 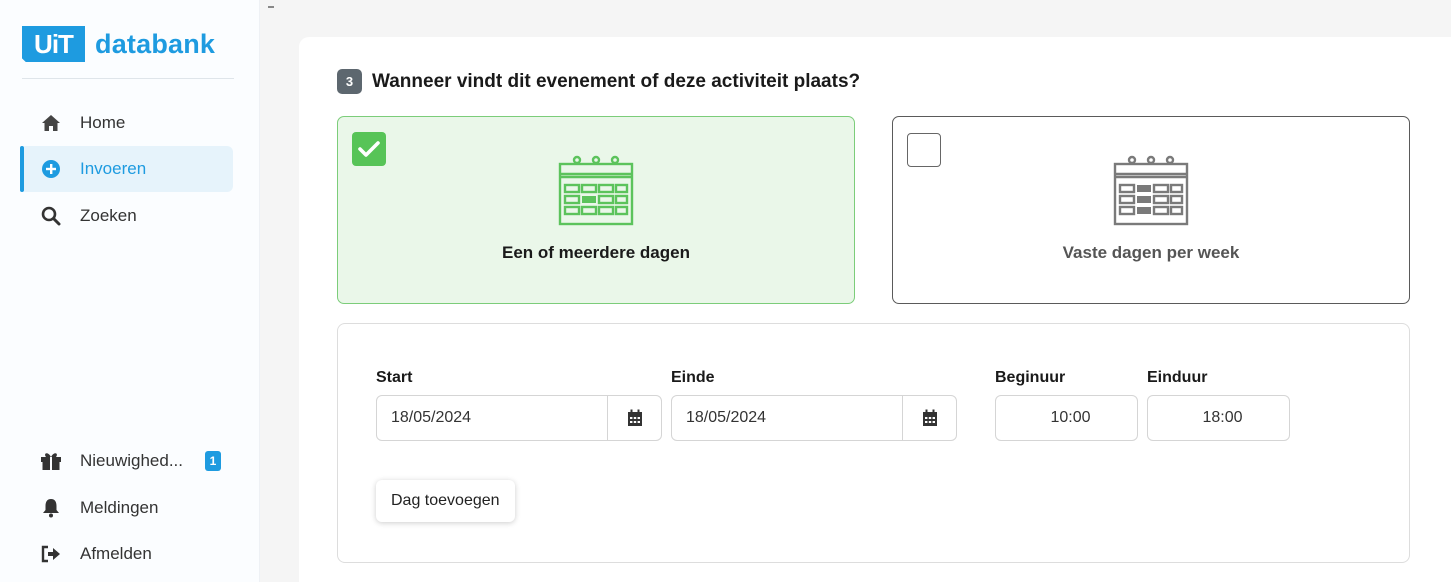 I want to click on notification-badge: 1, so click(x=213, y=461).